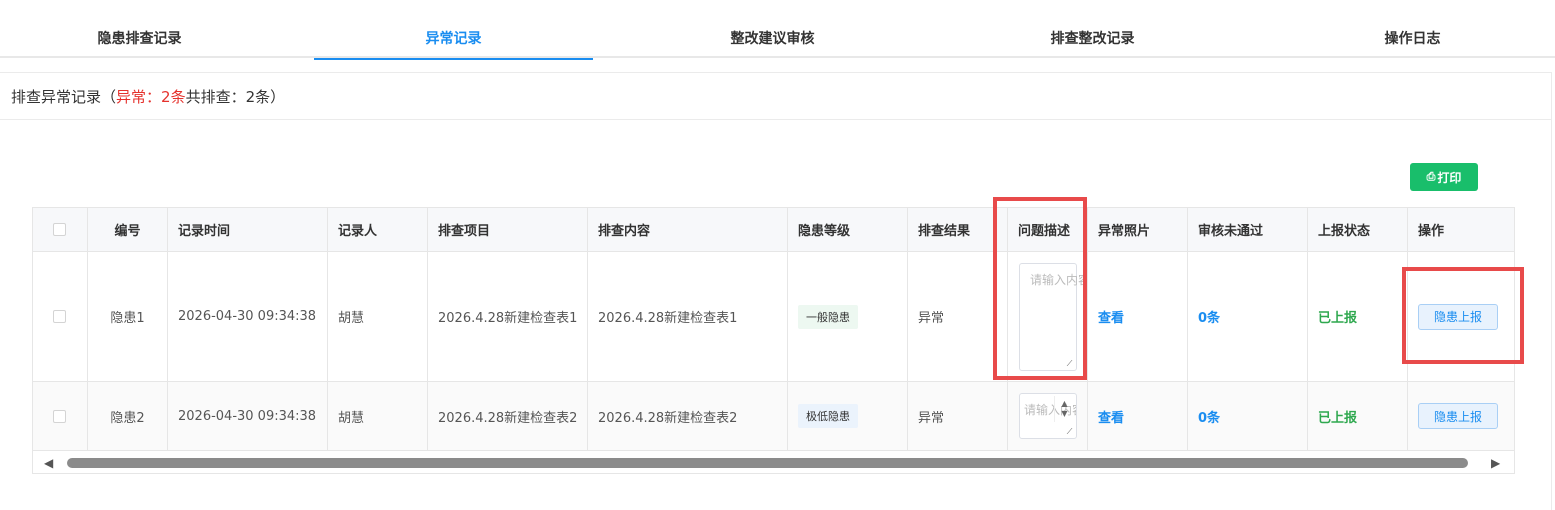 This screenshot has height=510, width=1555. What do you see at coordinates (775, 96) in the screenshot?
I see `panel-title: 排查异常记录（ 异常： 2条 共排查： 2条）` at bounding box center [775, 96].